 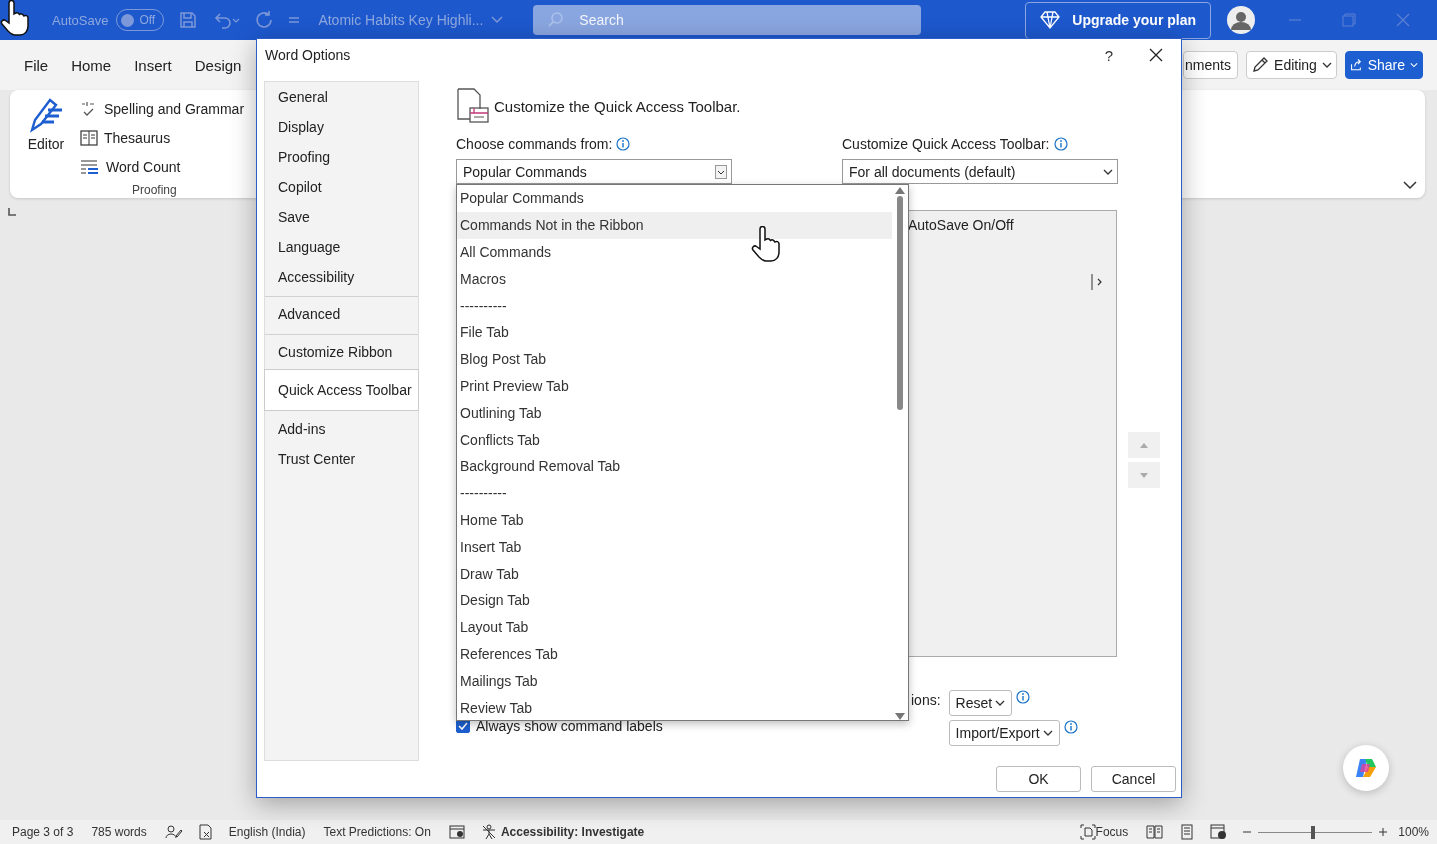 What do you see at coordinates (674, 439) in the screenshot?
I see `dropdown-option: Conflicts Tab` at bounding box center [674, 439].